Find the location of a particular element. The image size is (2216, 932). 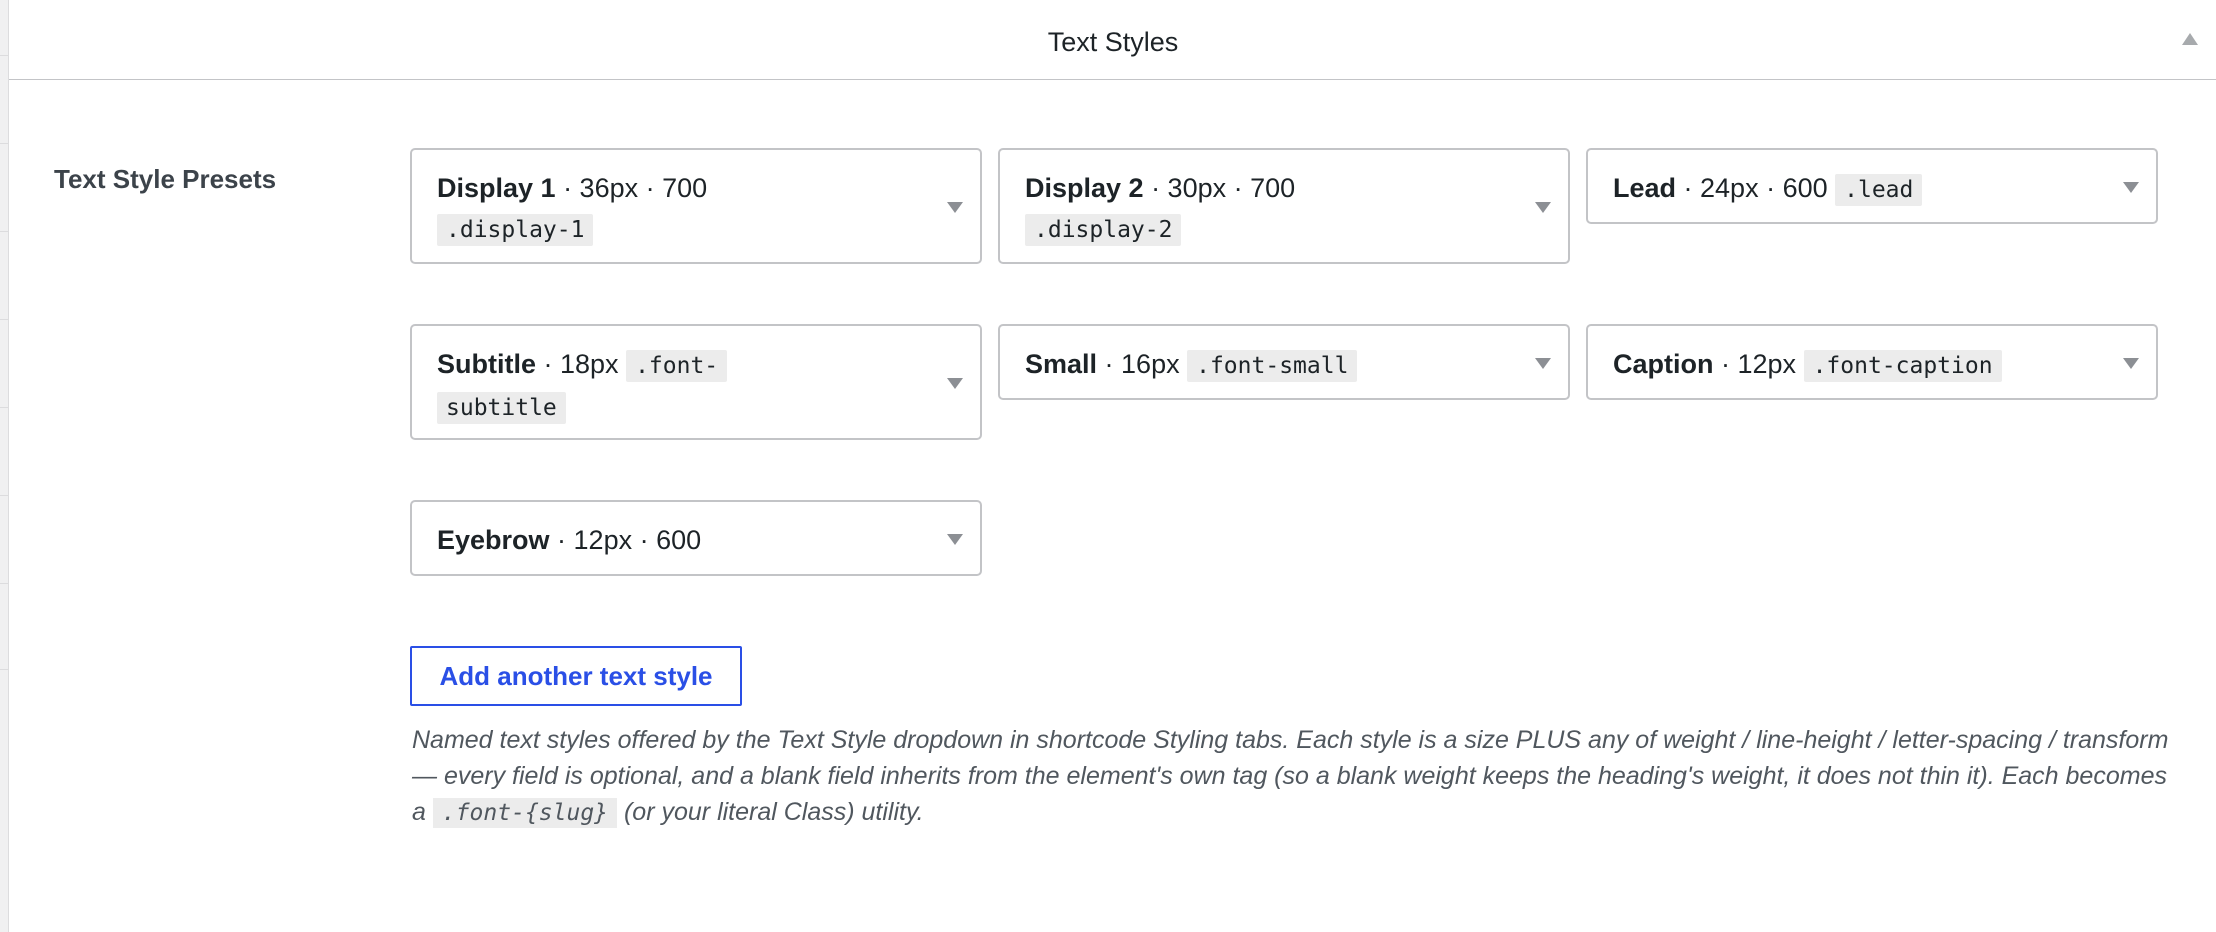

preset-meta: · 18px is located at coordinates (577, 364).